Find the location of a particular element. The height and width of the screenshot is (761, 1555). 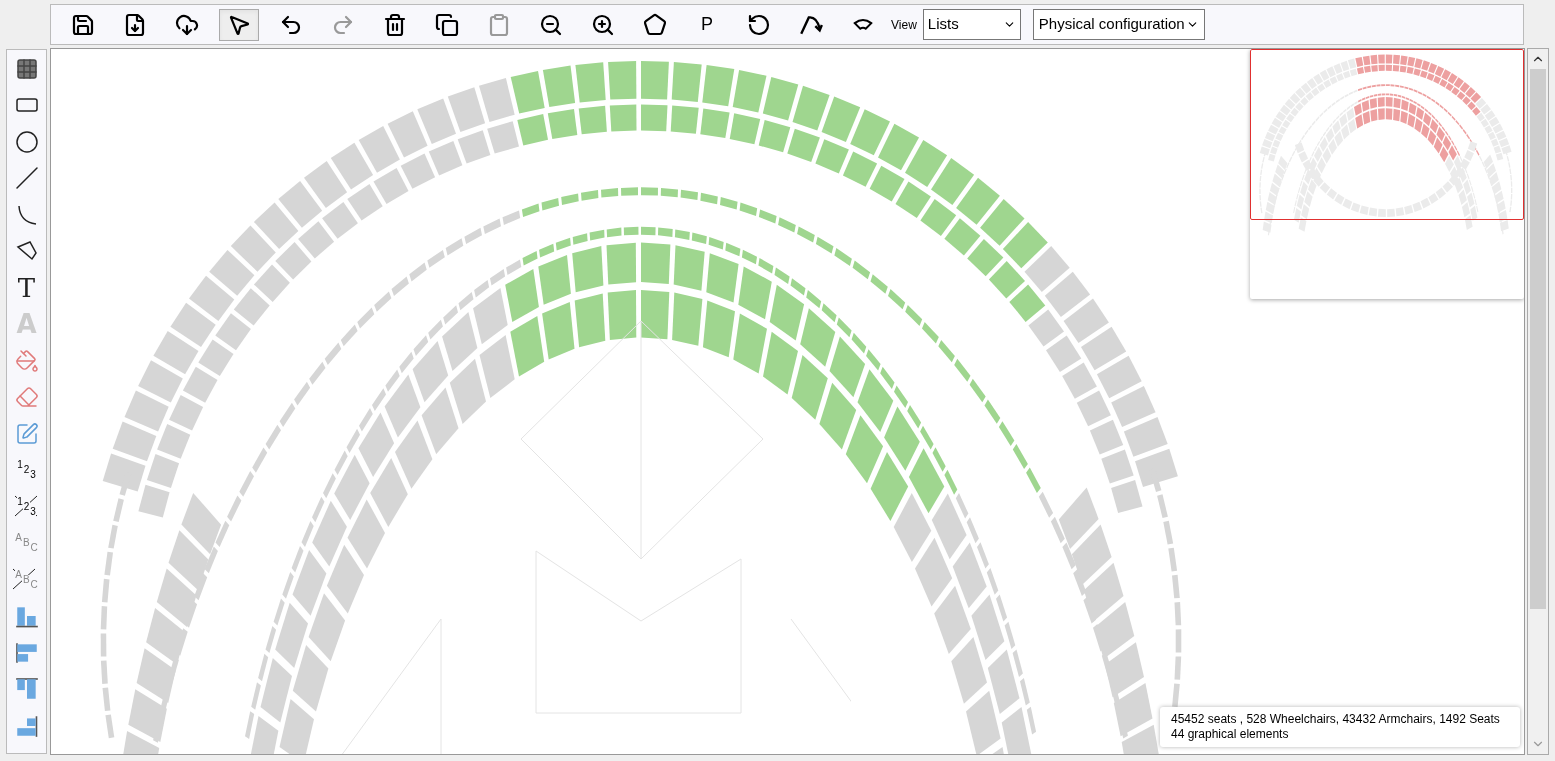

numbering-tool: 123 is located at coordinates (26, 470).